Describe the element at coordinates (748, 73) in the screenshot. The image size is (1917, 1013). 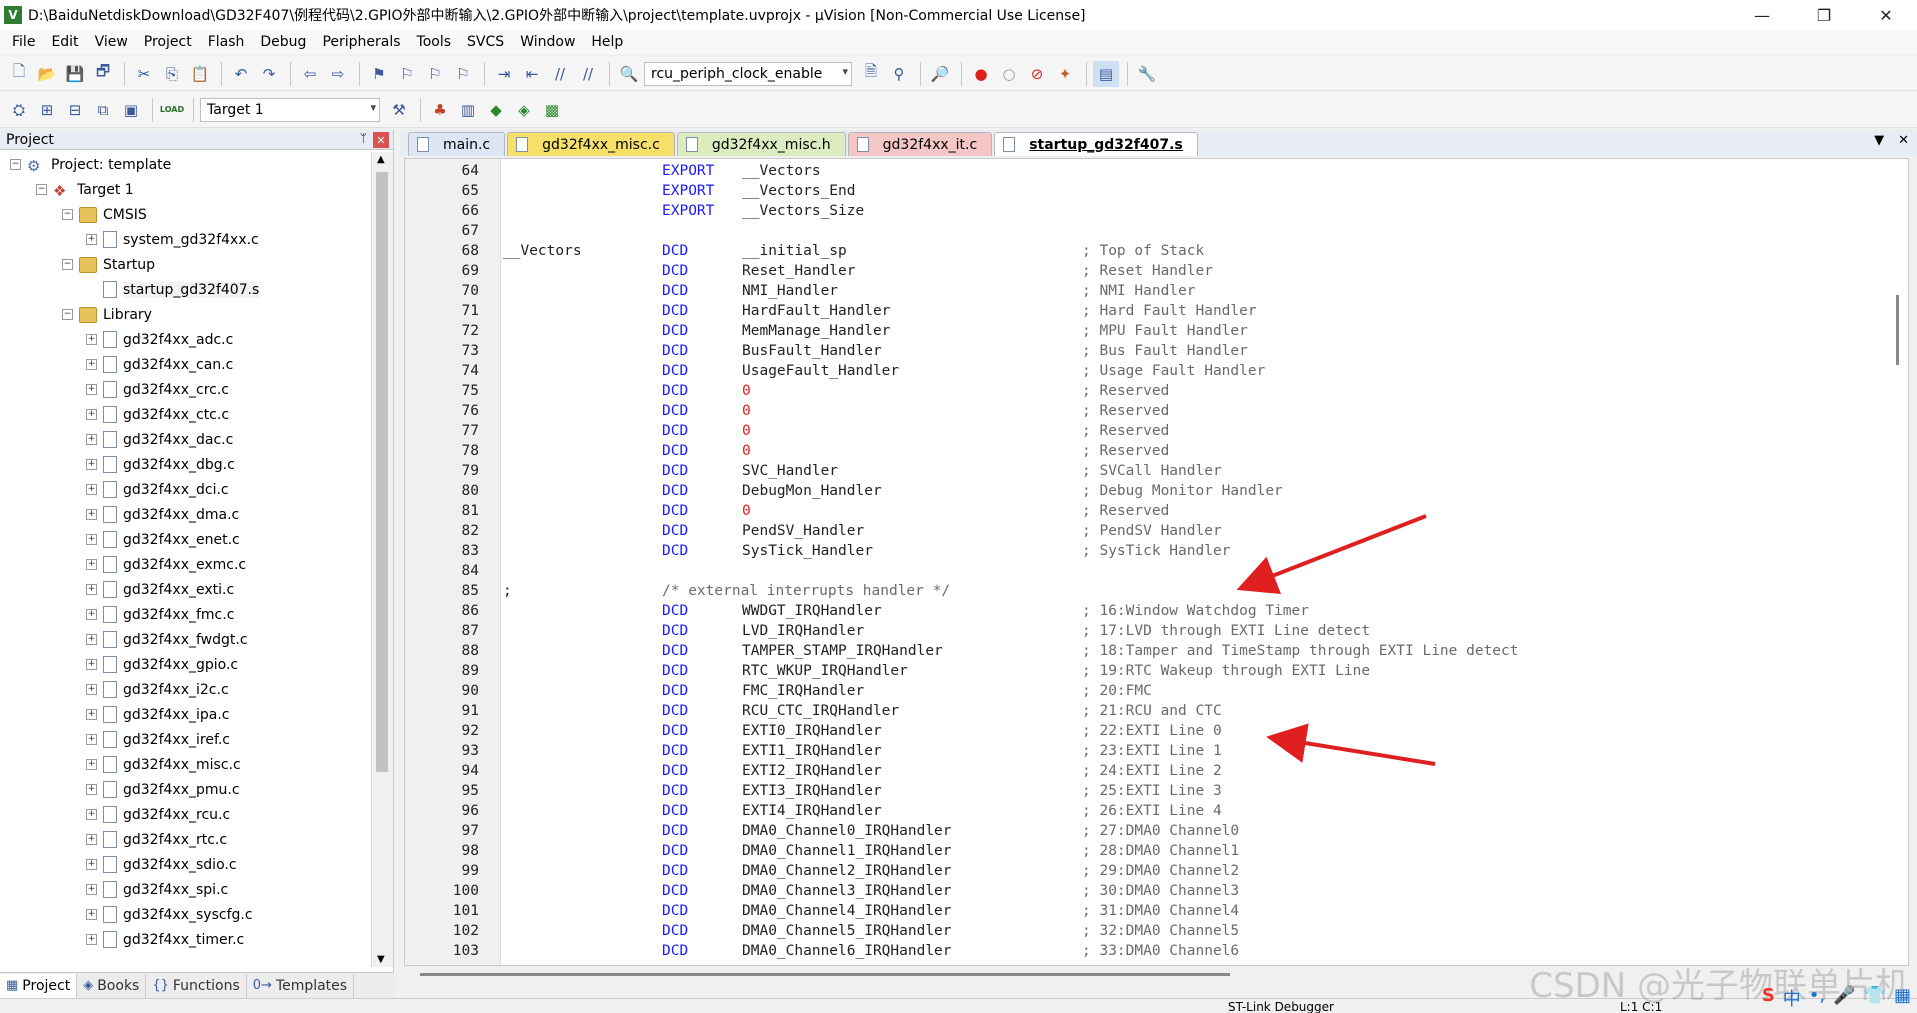
I see `find-combo: rcu_periph_clock_enable ▾` at that location.